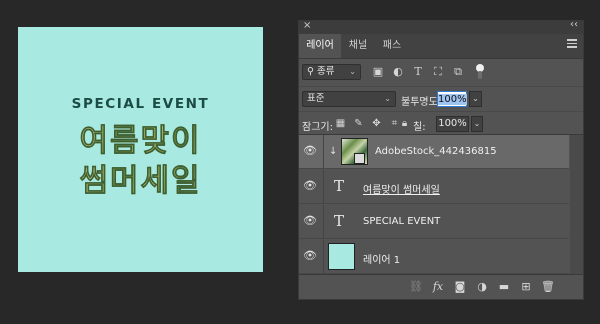 Image resolution: width=600 pixels, height=324 pixels. I want to click on layer-row: 👁︎ T 여름맞이 썸머세일, so click(434, 187).